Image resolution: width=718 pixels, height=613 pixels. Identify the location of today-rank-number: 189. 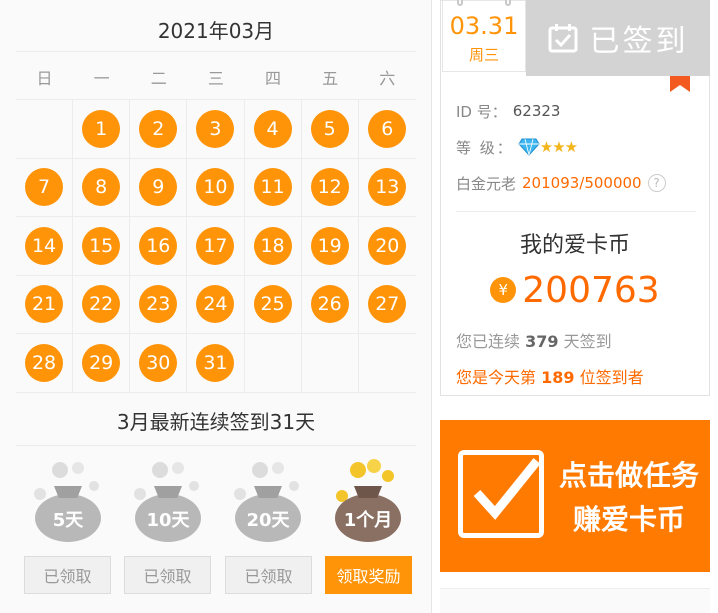
(558, 377).